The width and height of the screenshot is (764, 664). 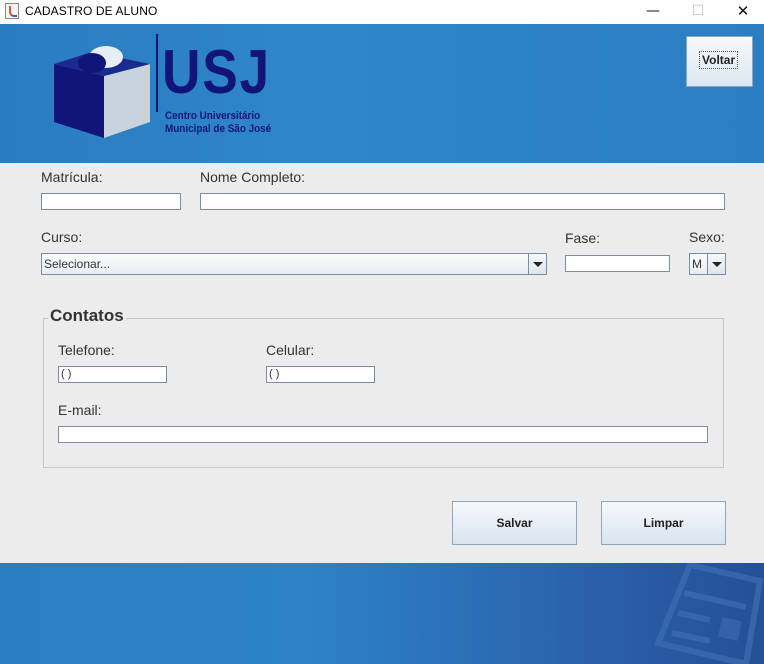 I want to click on sexo-select: M, so click(x=707, y=264).